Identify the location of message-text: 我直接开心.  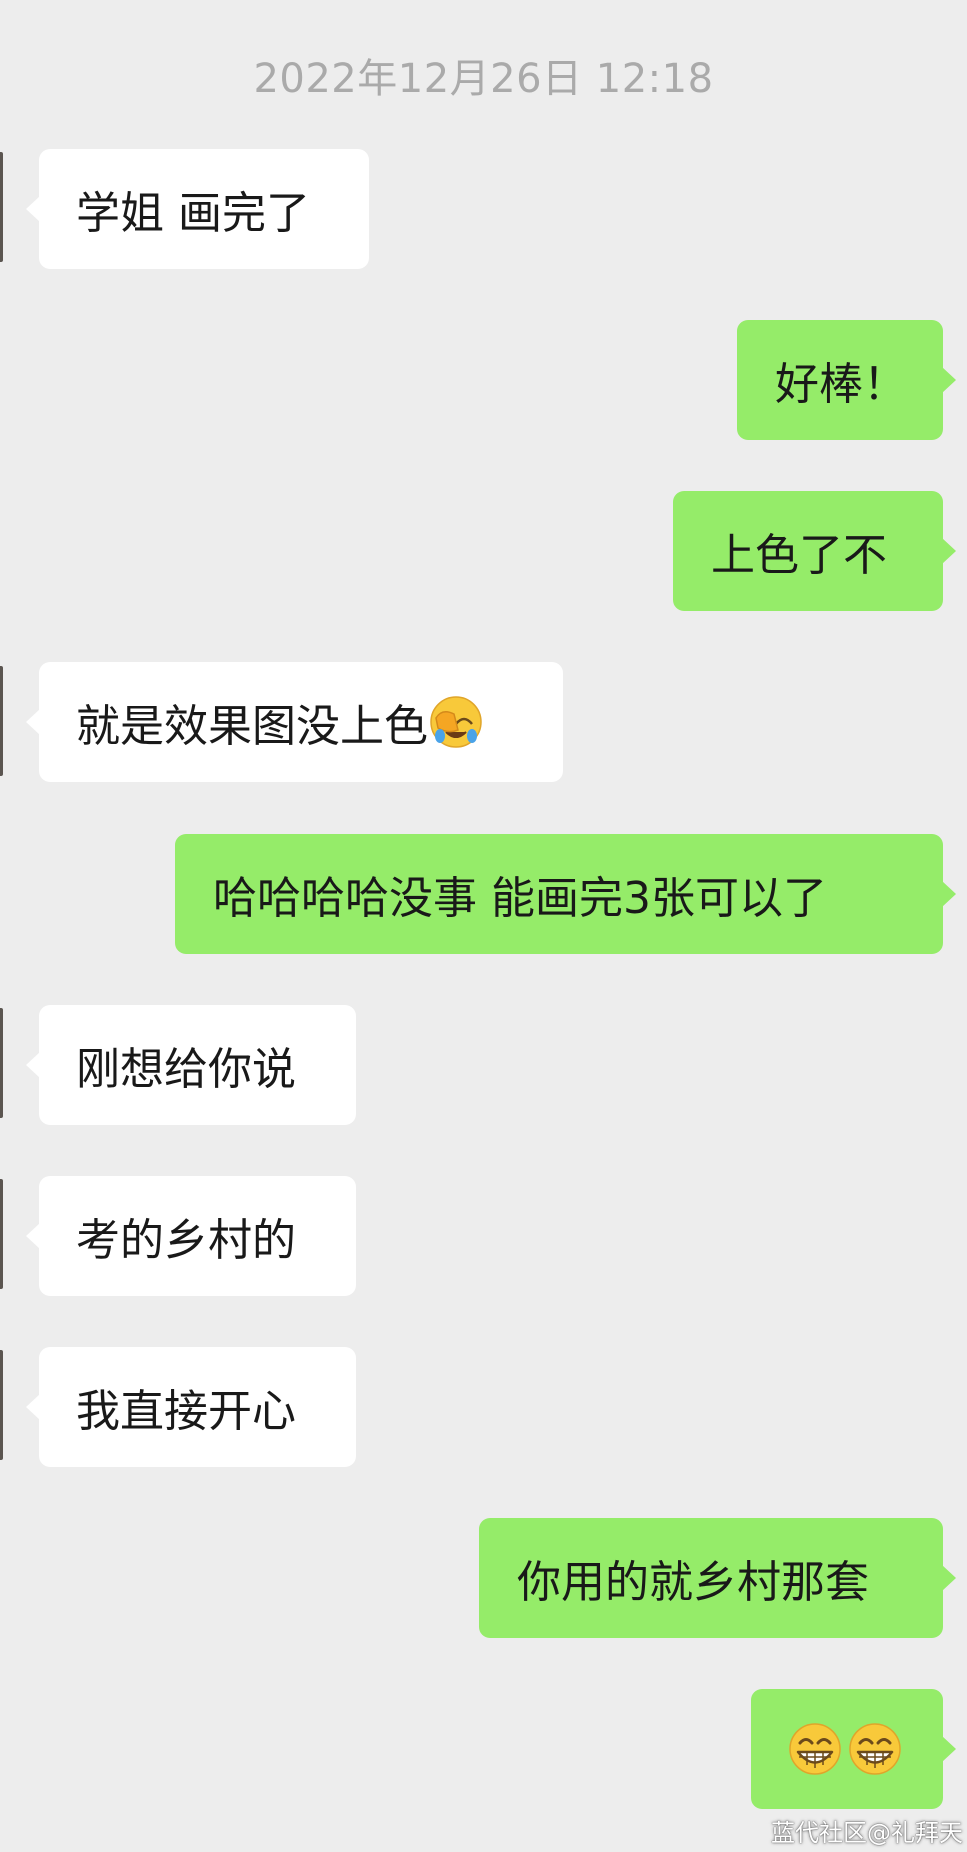
(186, 1411).